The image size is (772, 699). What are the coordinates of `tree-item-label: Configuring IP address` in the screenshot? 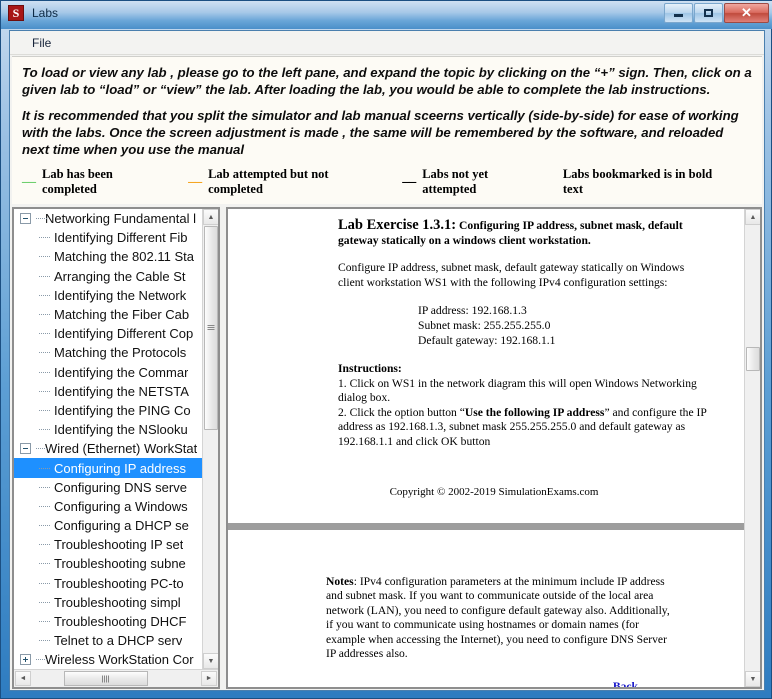 It's located at (120, 468).